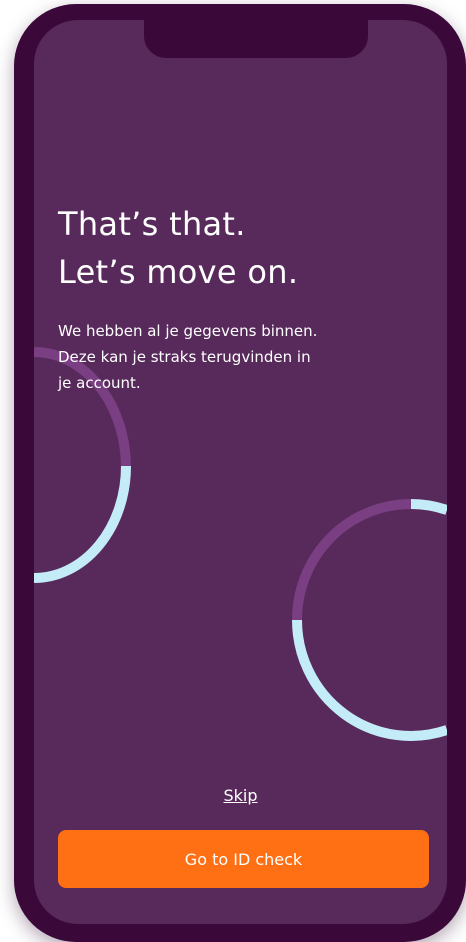  I want to click on right-ring-graphic, so click(369, 620).